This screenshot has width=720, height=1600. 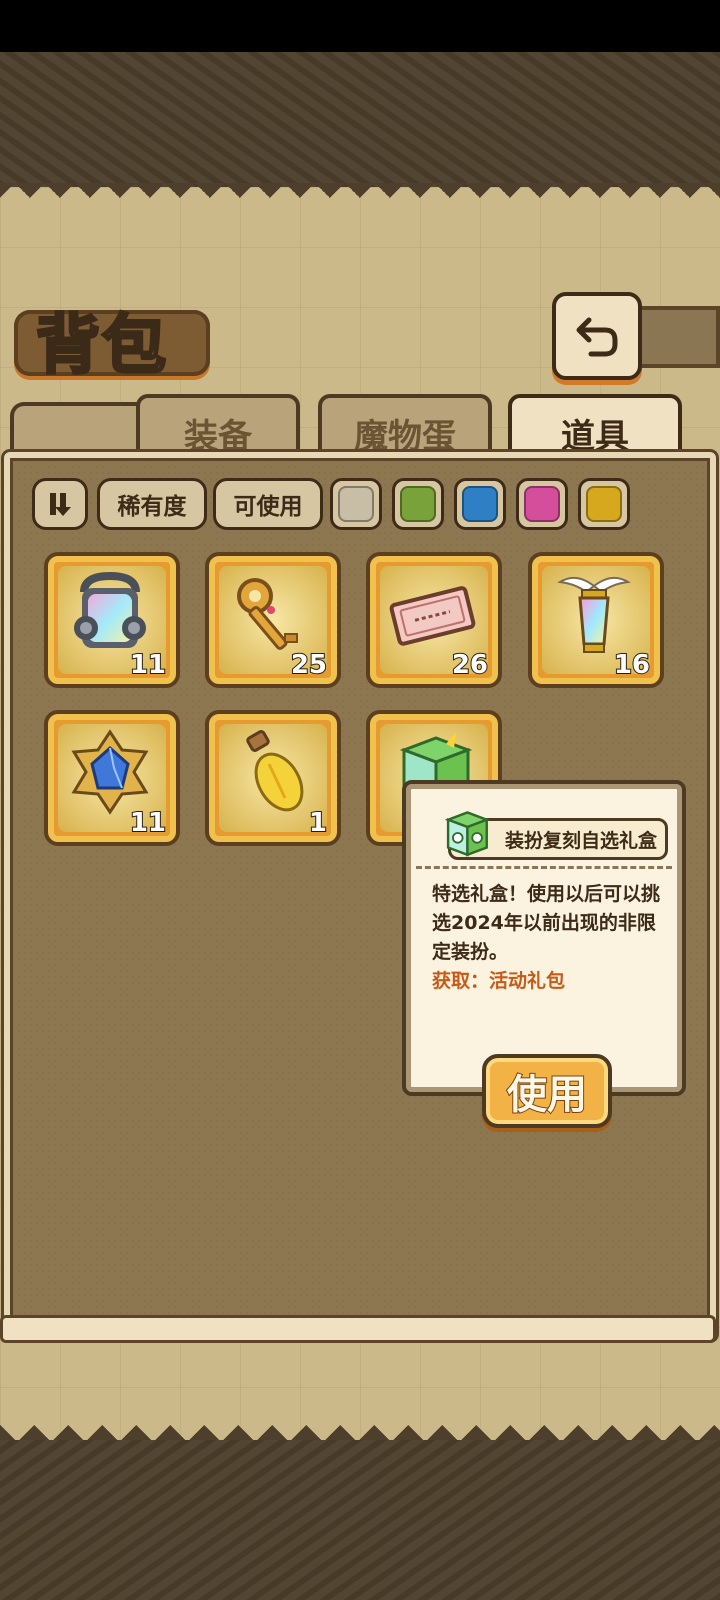 I want to click on ticket-icon, so click(x=432, y=616).